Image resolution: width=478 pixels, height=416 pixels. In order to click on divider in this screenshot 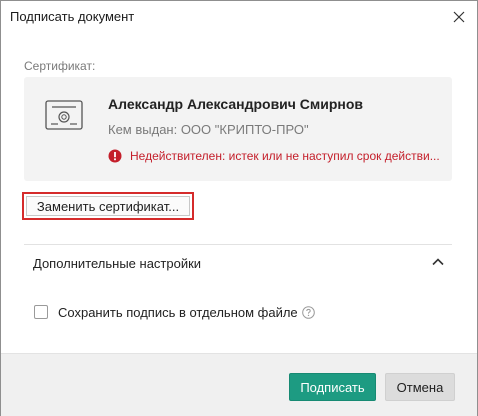, I will do `click(238, 244)`.